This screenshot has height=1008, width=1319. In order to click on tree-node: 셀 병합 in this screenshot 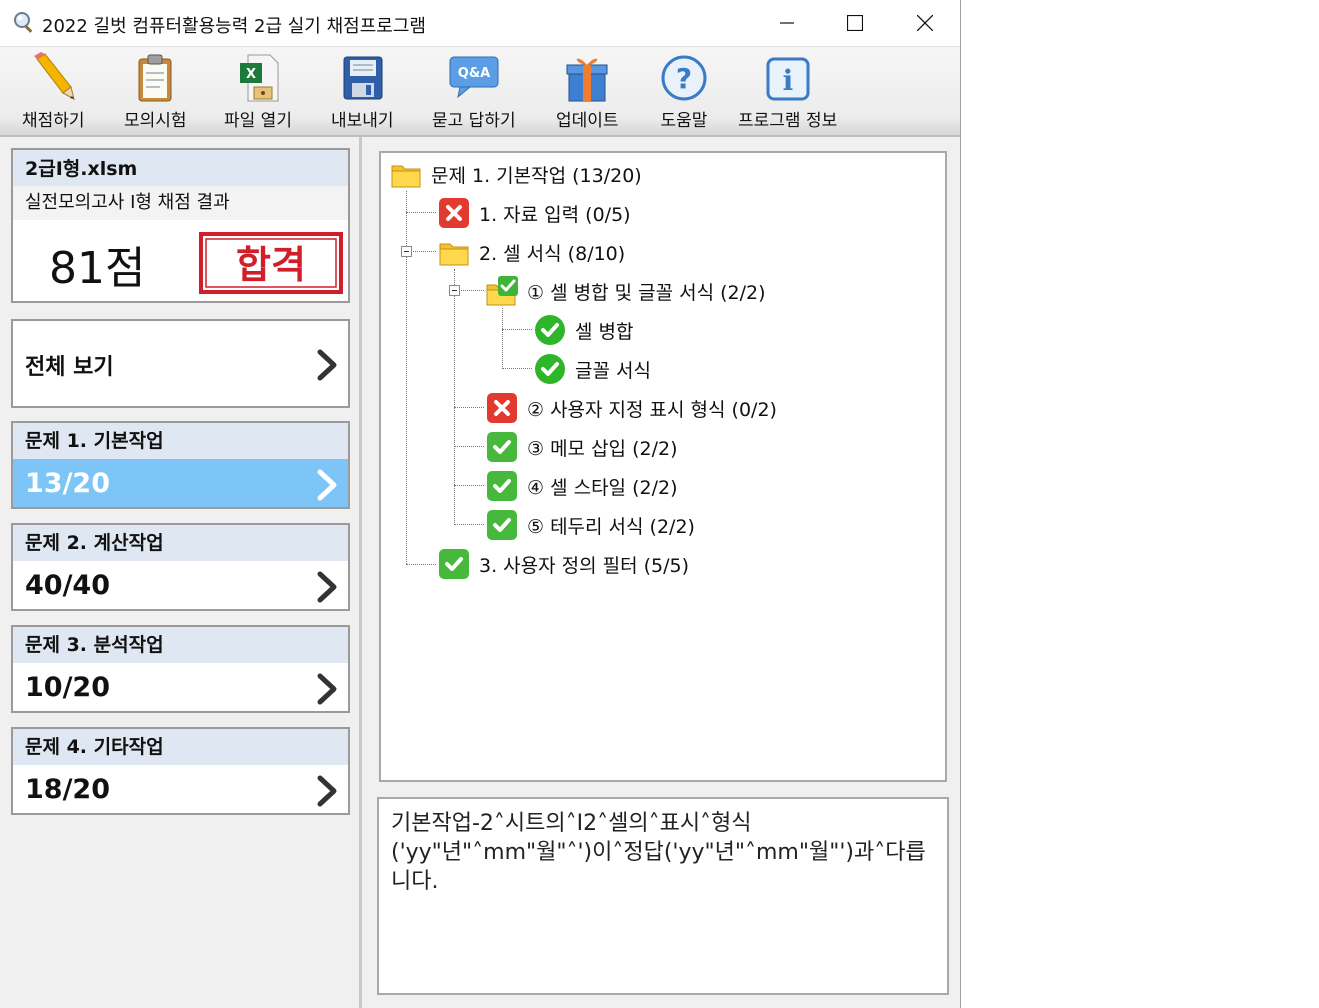, I will do `click(583, 330)`.